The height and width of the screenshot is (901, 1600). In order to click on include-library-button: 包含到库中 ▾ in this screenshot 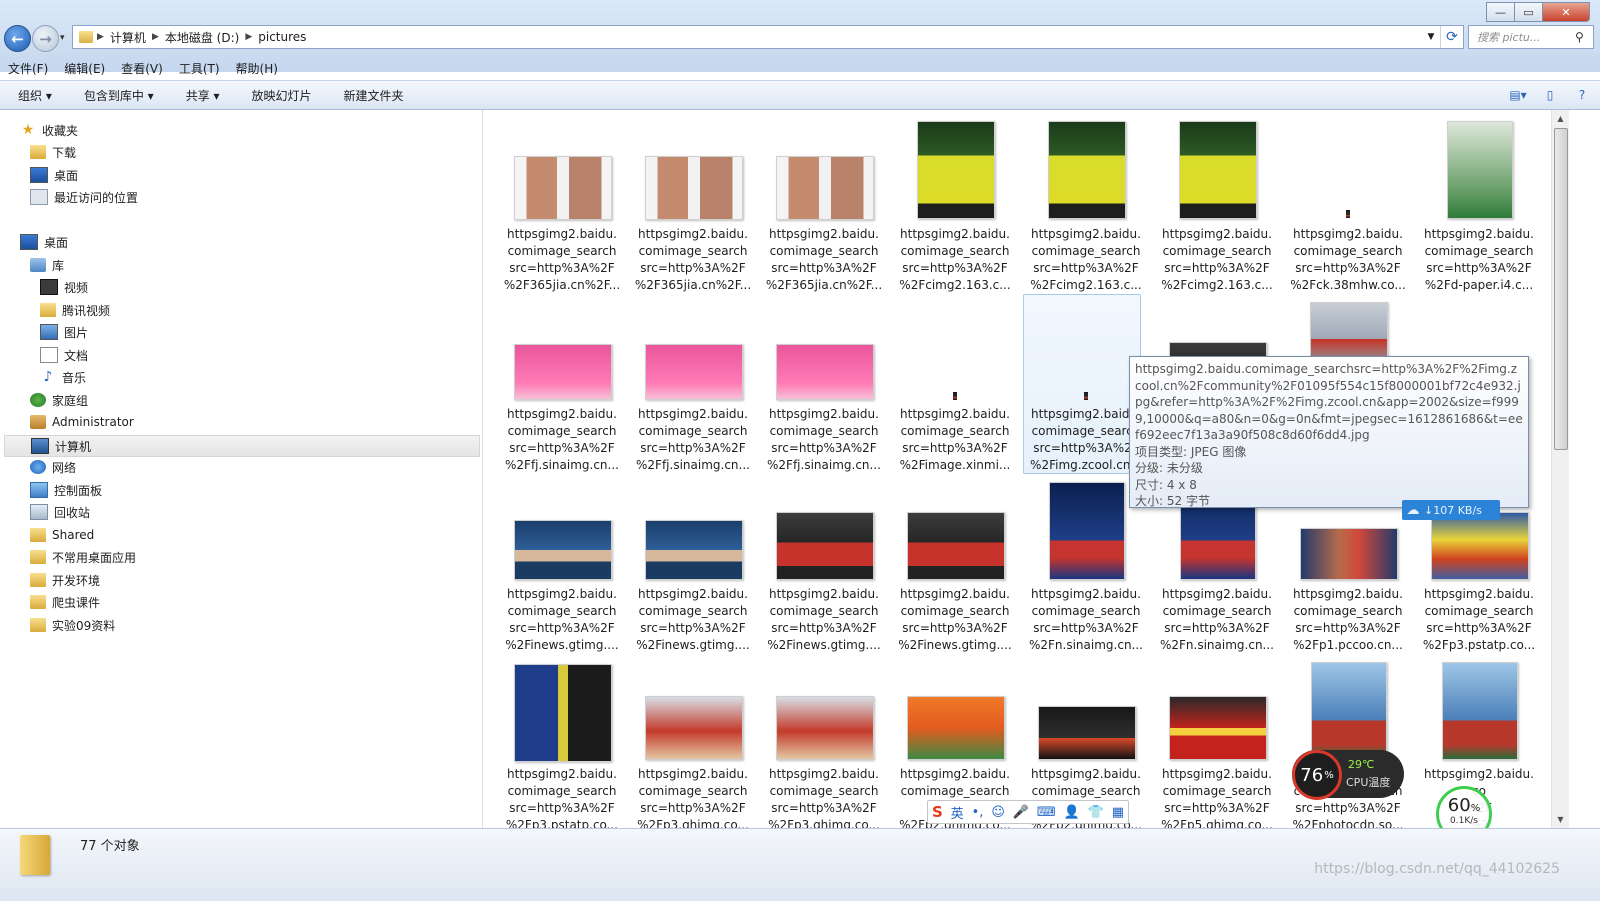, I will do `click(117, 95)`.